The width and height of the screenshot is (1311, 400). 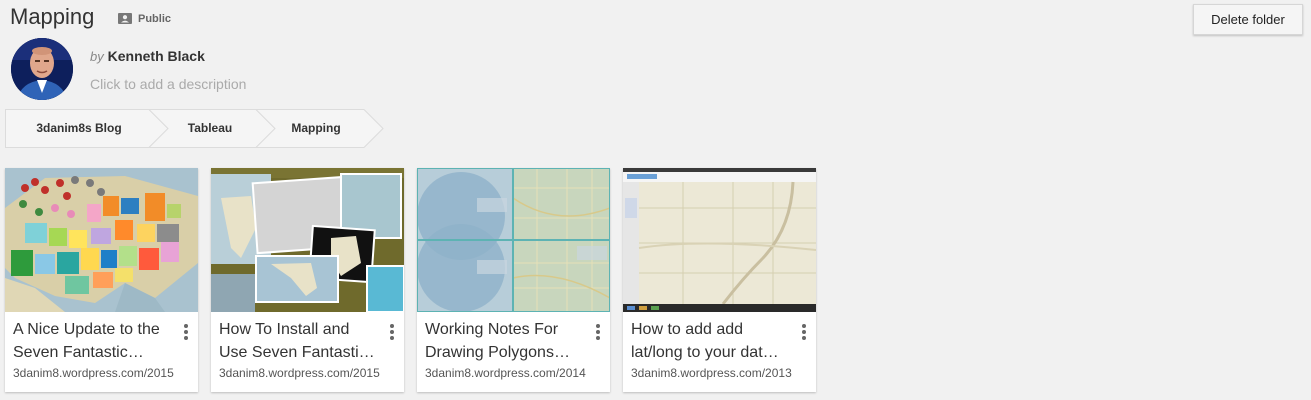 What do you see at coordinates (125, 18) in the screenshot?
I see `contact-card-icon` at bounding box center [125, 18].